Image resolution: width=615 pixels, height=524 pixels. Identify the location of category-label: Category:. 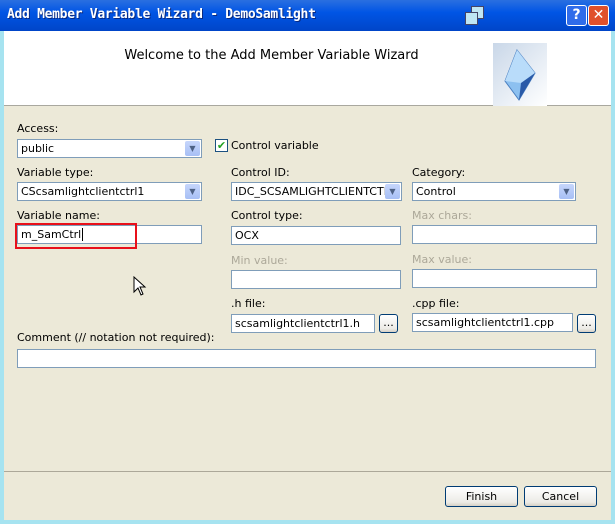
(439, 172).